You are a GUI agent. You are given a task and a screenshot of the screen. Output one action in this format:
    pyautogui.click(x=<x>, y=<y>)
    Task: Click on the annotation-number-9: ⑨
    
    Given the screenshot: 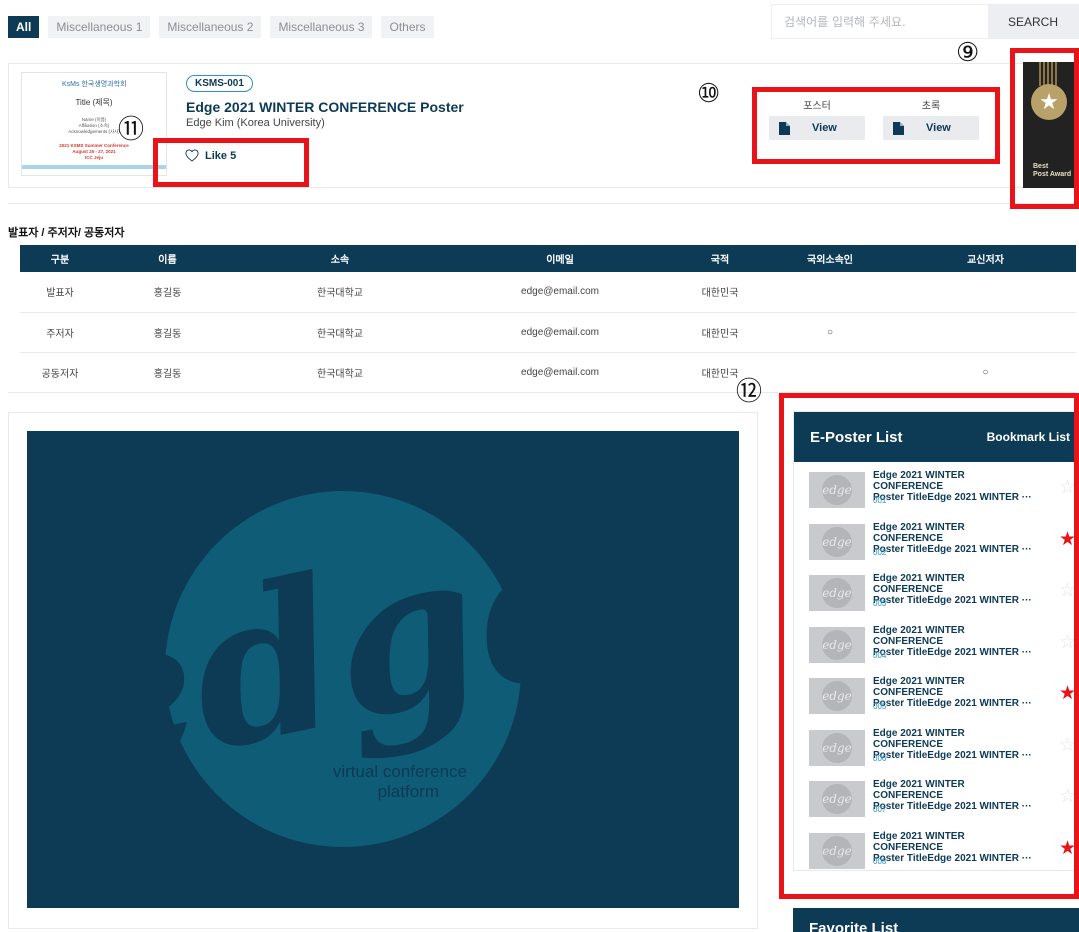 What is the action you would take?
    pyautogui.click(x=968, y=53)
    